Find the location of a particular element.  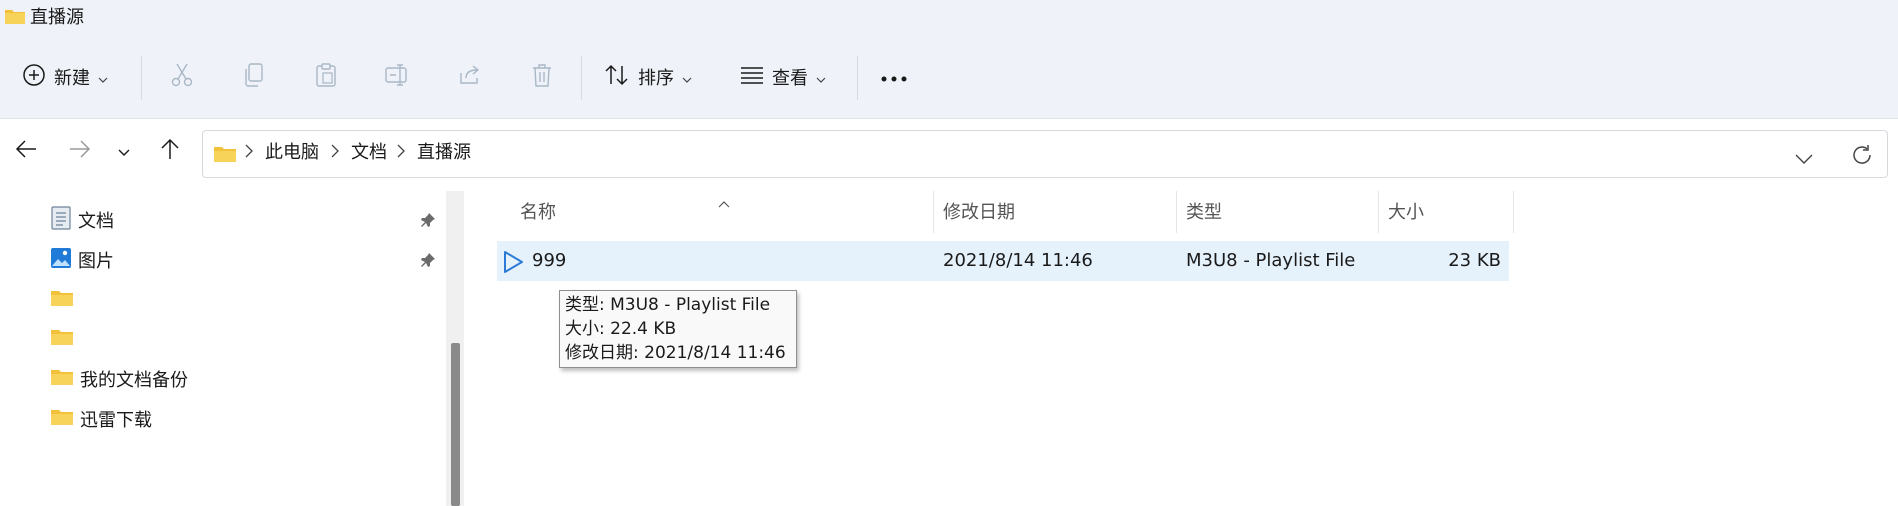

cut-button is located at coordinates (182, 77).